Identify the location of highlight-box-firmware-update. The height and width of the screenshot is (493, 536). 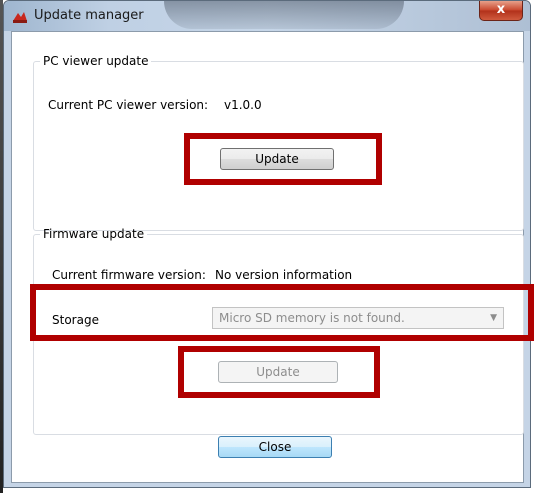
(279, 372).